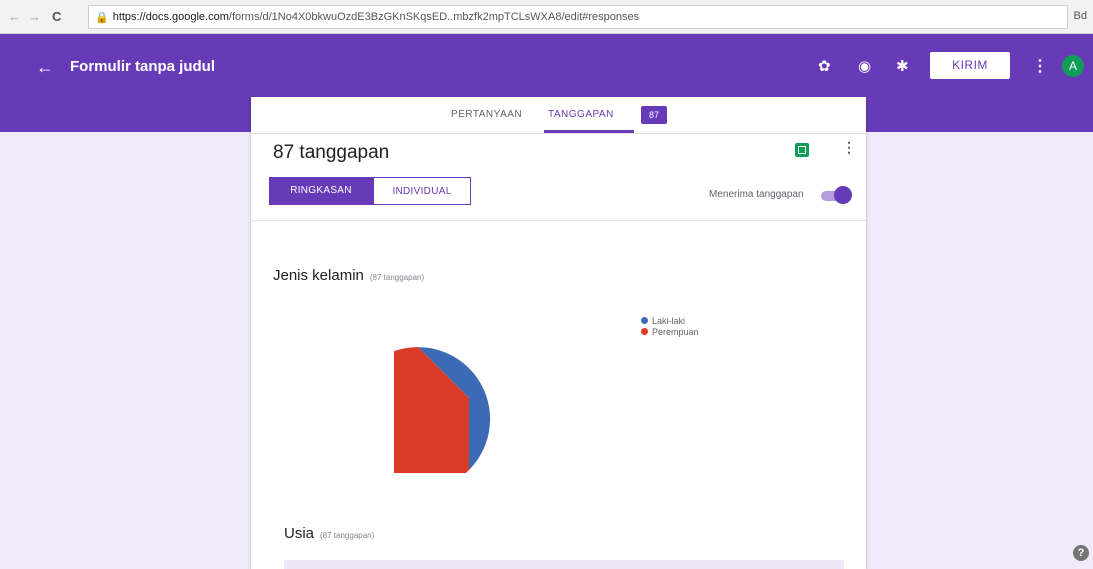 The image size is (1093, 569). I want to click on legend-item: Laki-laki, so click(670, 320).